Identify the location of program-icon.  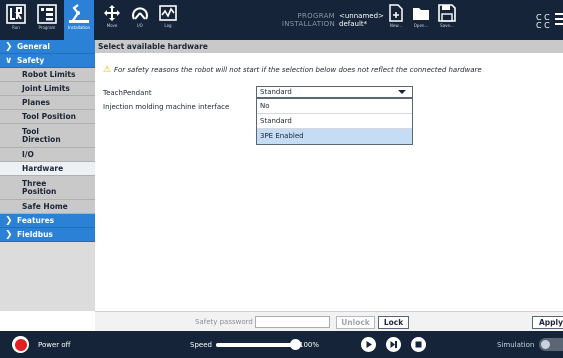
(47, 14).